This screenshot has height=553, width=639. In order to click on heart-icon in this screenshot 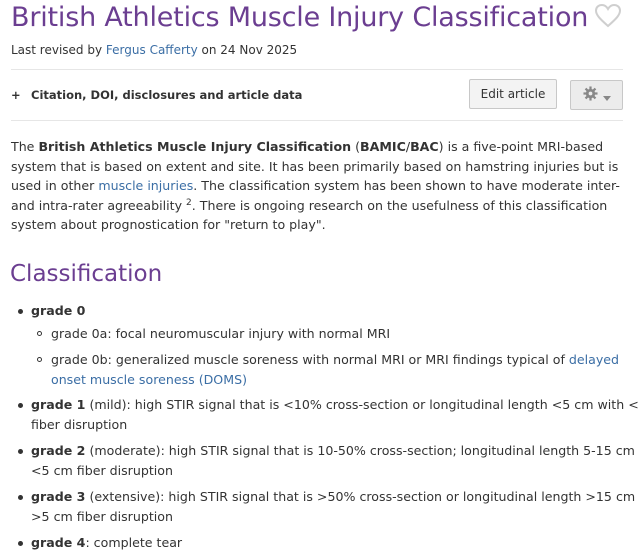, I will do `click(608, 15)`.